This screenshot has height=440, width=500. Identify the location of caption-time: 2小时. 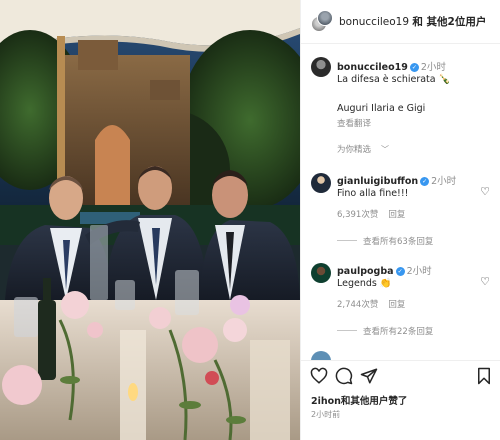
(433, 67).